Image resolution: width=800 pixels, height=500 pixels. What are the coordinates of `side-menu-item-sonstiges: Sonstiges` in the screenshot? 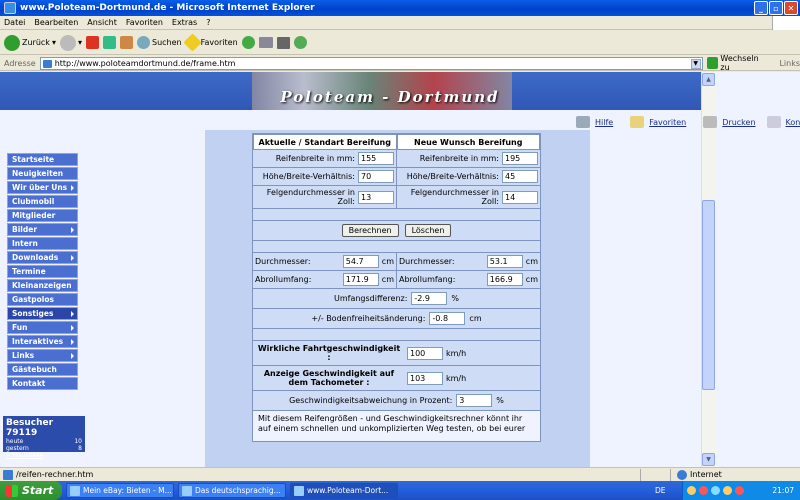 It's located at (42, 313).